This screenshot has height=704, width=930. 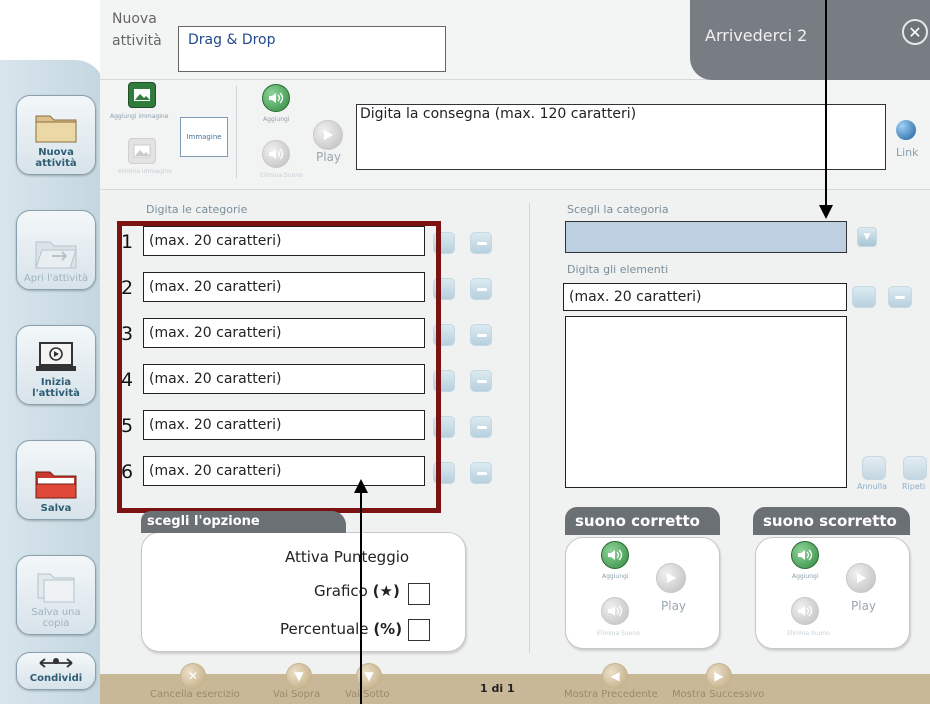 I want to click on wrong-sound-add-button, so click(x=805, y=555).